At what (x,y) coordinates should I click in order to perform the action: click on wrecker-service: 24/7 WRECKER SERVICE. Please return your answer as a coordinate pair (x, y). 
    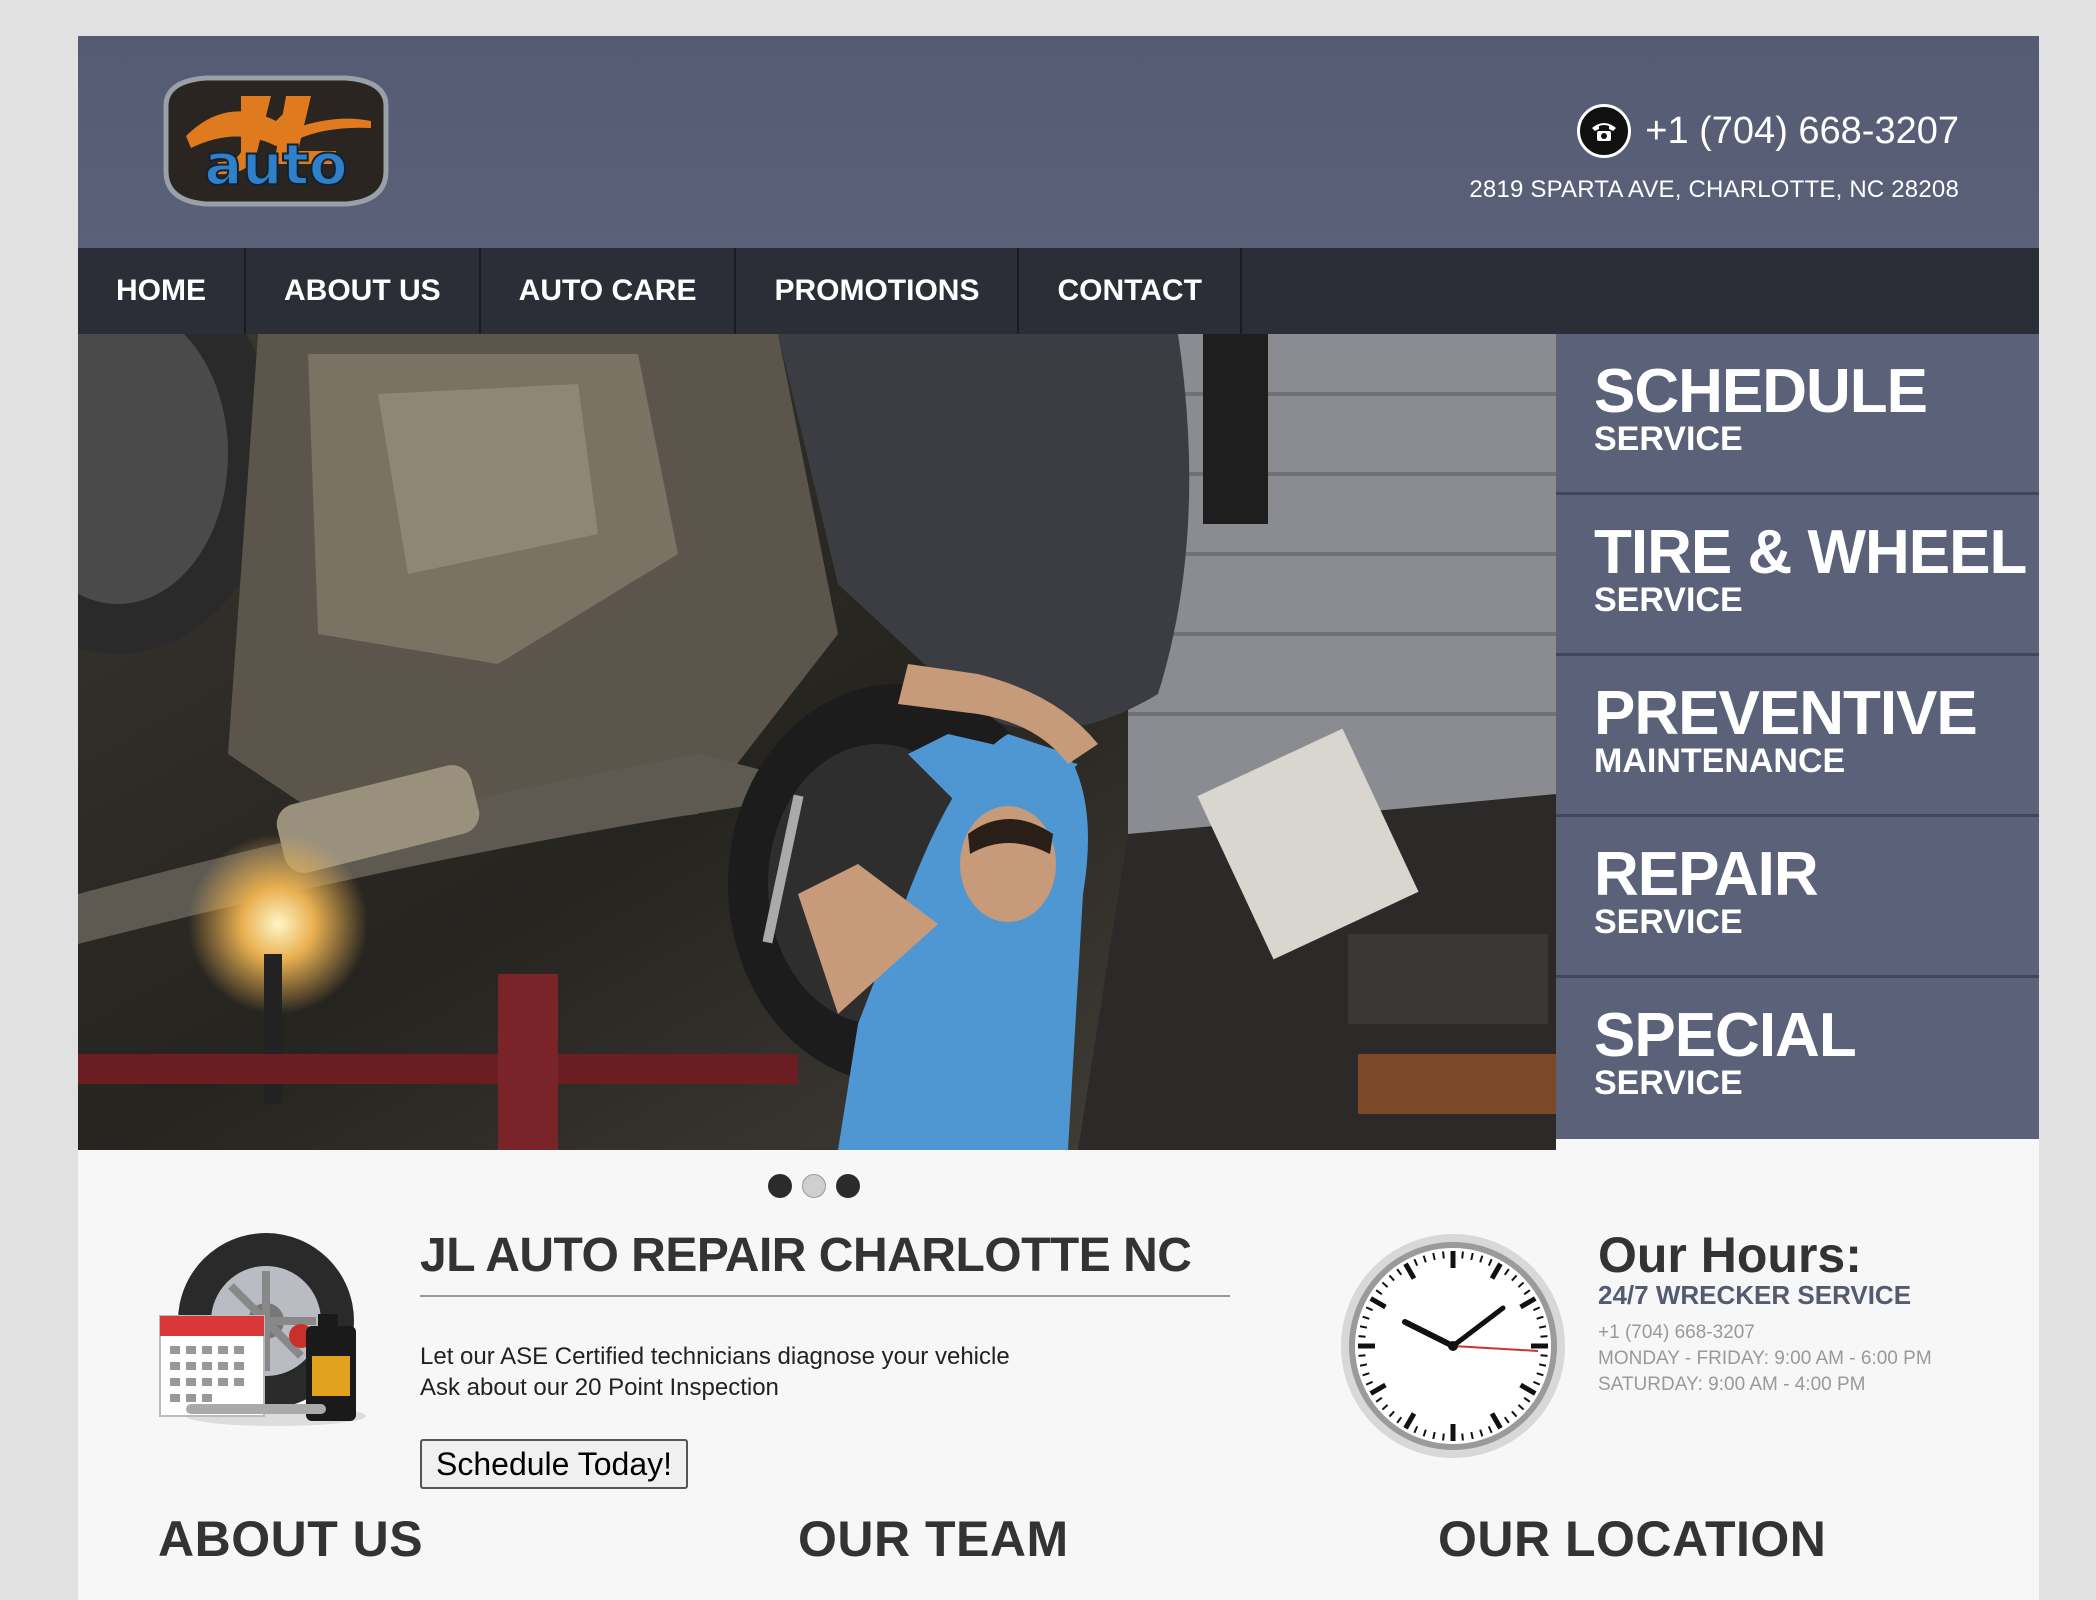
    Looking at the image, I should click on (1755, 1295).